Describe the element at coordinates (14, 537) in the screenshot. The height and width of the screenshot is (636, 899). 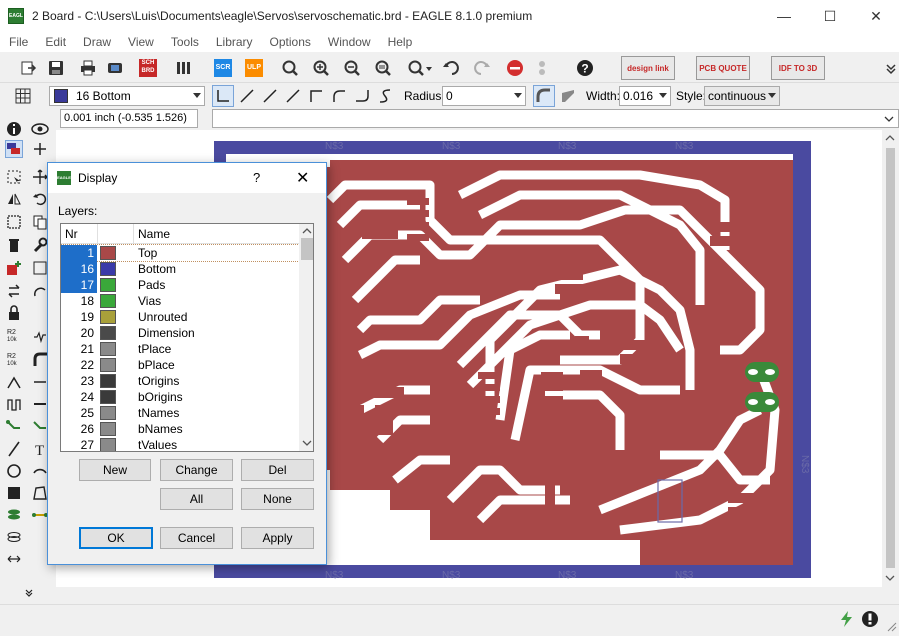
I see `hole-icon` at that location.